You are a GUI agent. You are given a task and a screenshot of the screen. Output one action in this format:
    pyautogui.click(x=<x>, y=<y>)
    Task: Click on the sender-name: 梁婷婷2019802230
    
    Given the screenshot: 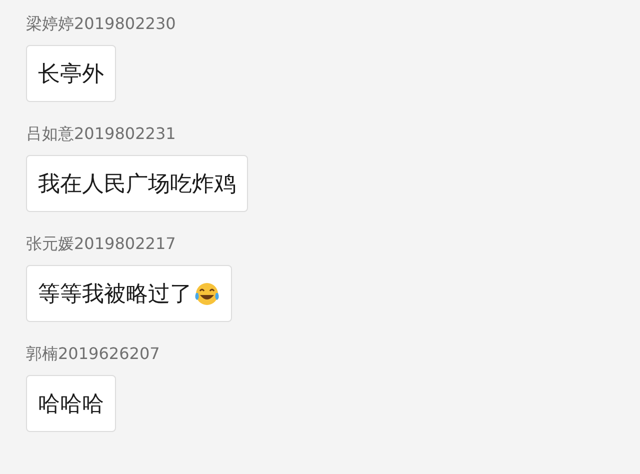 What is the action you would take?
    pyautogui.click(x=101, y=24)
    